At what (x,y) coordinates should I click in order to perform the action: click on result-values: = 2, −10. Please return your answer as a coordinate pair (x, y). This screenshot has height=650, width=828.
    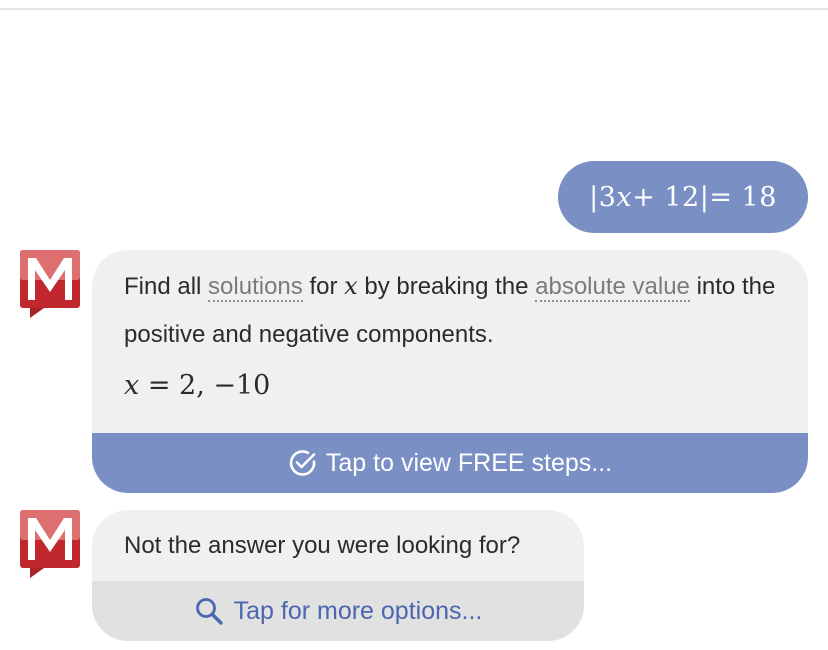
    Looking at the image, I should click on (205, 385).